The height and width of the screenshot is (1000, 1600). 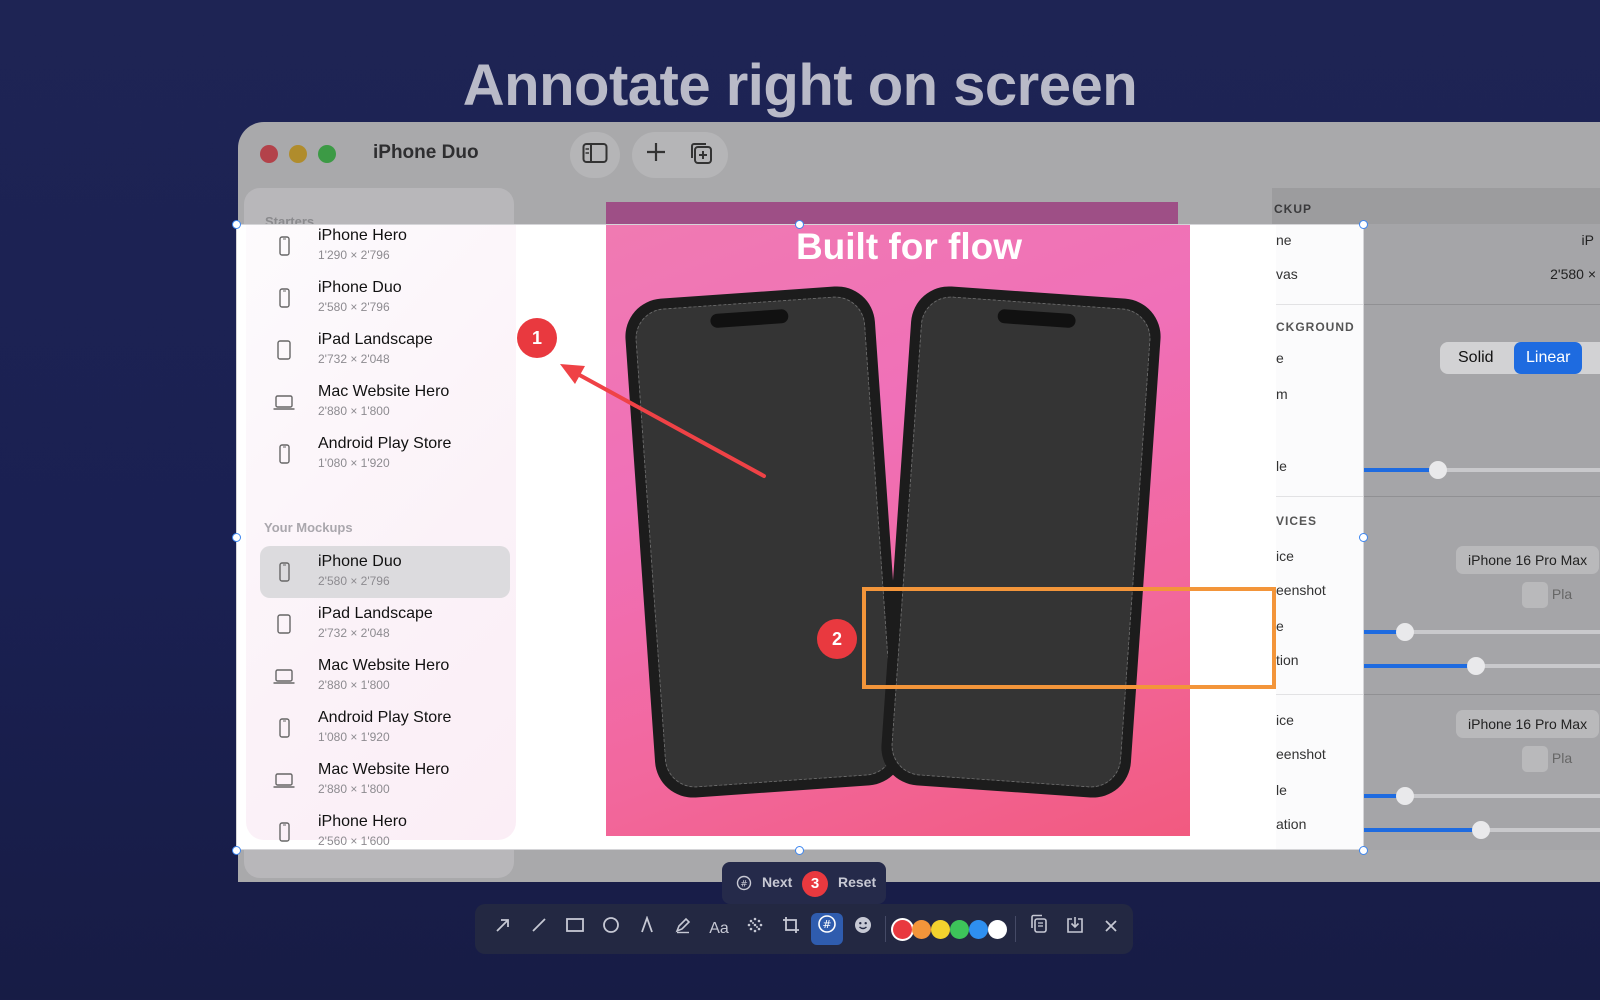 I want to click on emoji-tool-icon, so click(x=863, y=929).